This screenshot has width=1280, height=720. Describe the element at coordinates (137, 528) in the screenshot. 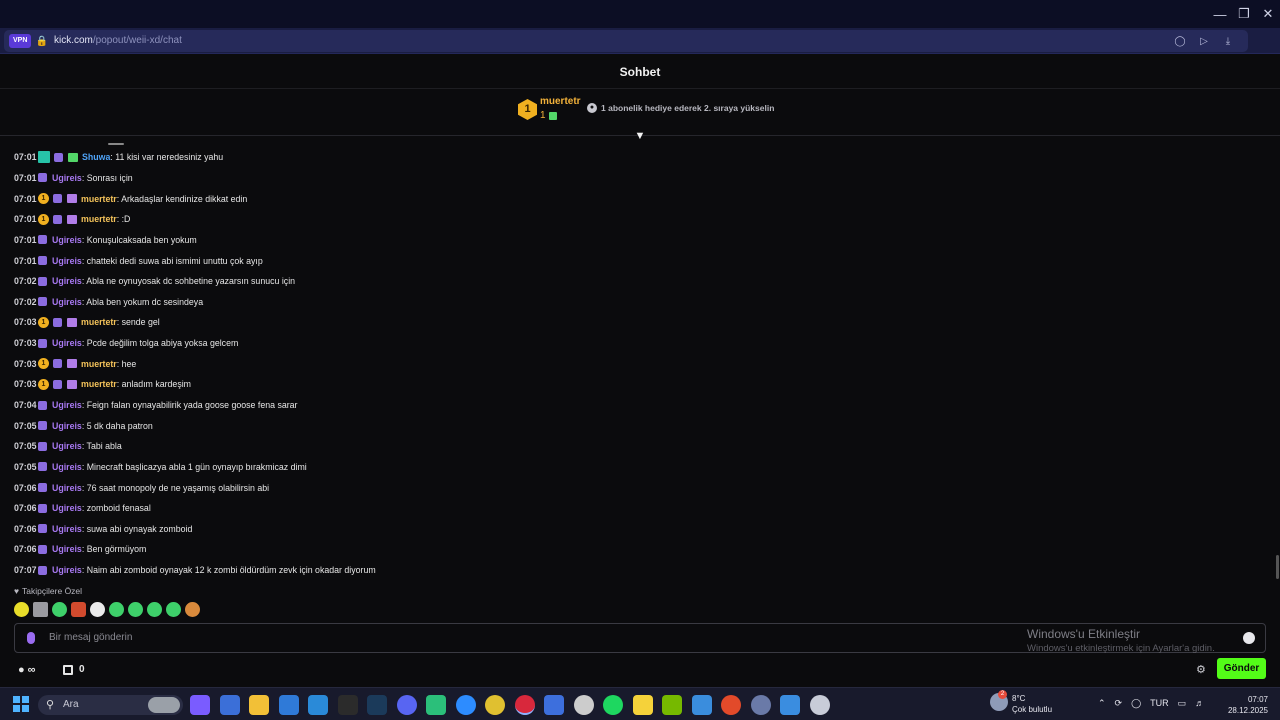

I see `message-text: : suwa abi oynayak zomboid` at that location.